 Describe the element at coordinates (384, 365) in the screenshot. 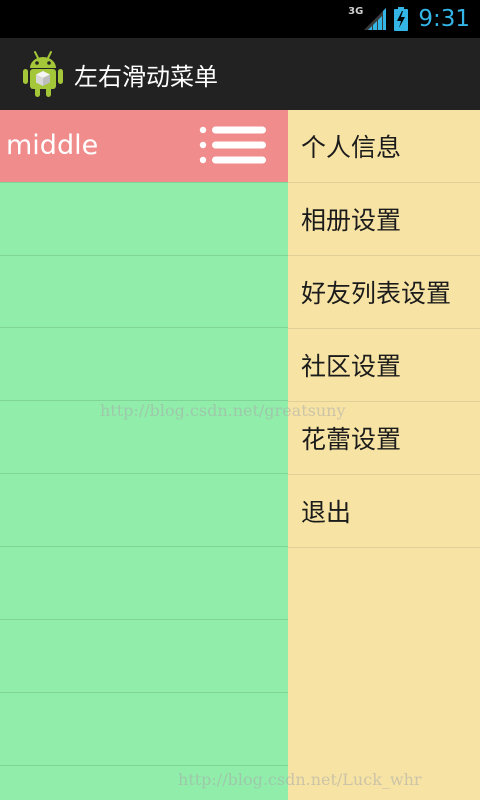

I see `menu-item-community-settings: 社区设置` at that location.